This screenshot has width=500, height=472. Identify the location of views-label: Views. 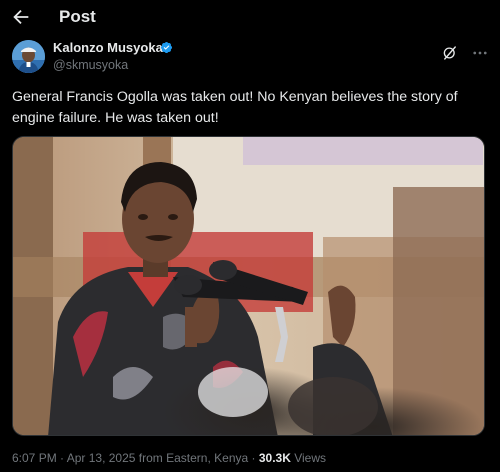
(310, 458).